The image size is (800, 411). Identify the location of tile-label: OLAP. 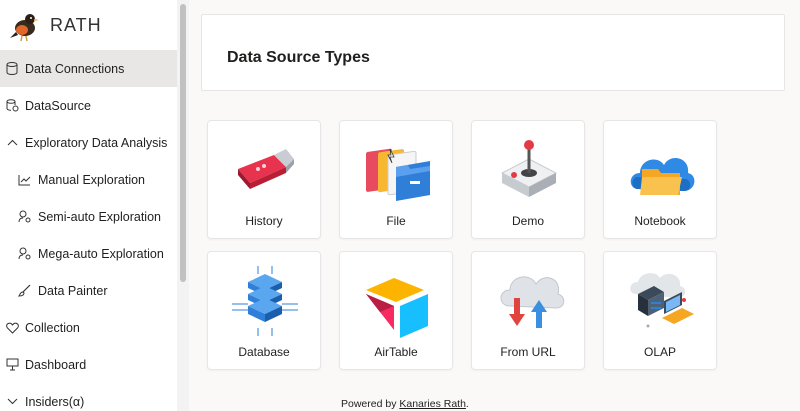
(659, 352).